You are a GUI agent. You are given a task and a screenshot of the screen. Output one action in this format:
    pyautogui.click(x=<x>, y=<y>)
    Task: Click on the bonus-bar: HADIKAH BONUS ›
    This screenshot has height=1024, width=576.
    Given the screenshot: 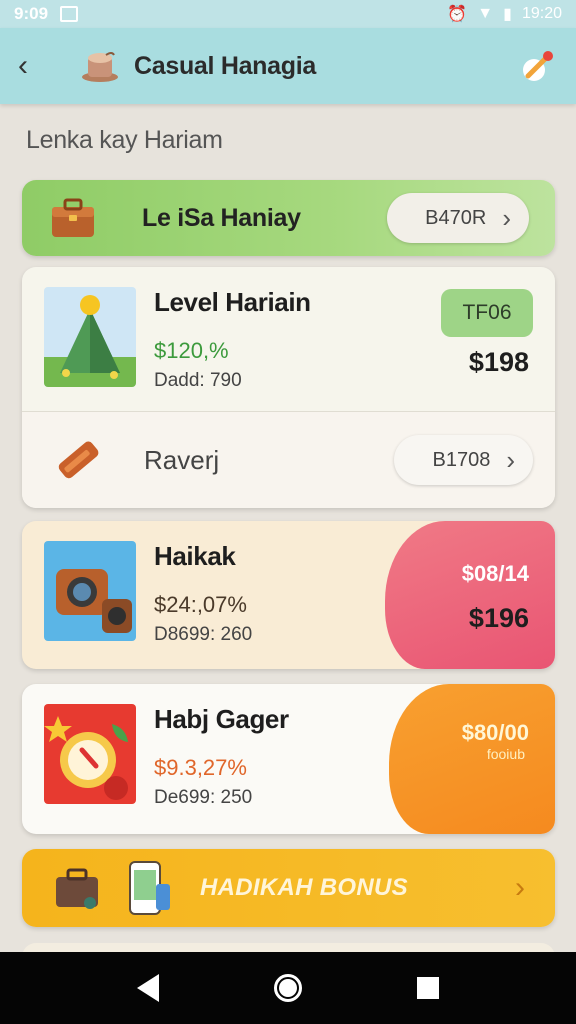 What is the action you would take?
    pyautogui.click(x=288, y=888)
    